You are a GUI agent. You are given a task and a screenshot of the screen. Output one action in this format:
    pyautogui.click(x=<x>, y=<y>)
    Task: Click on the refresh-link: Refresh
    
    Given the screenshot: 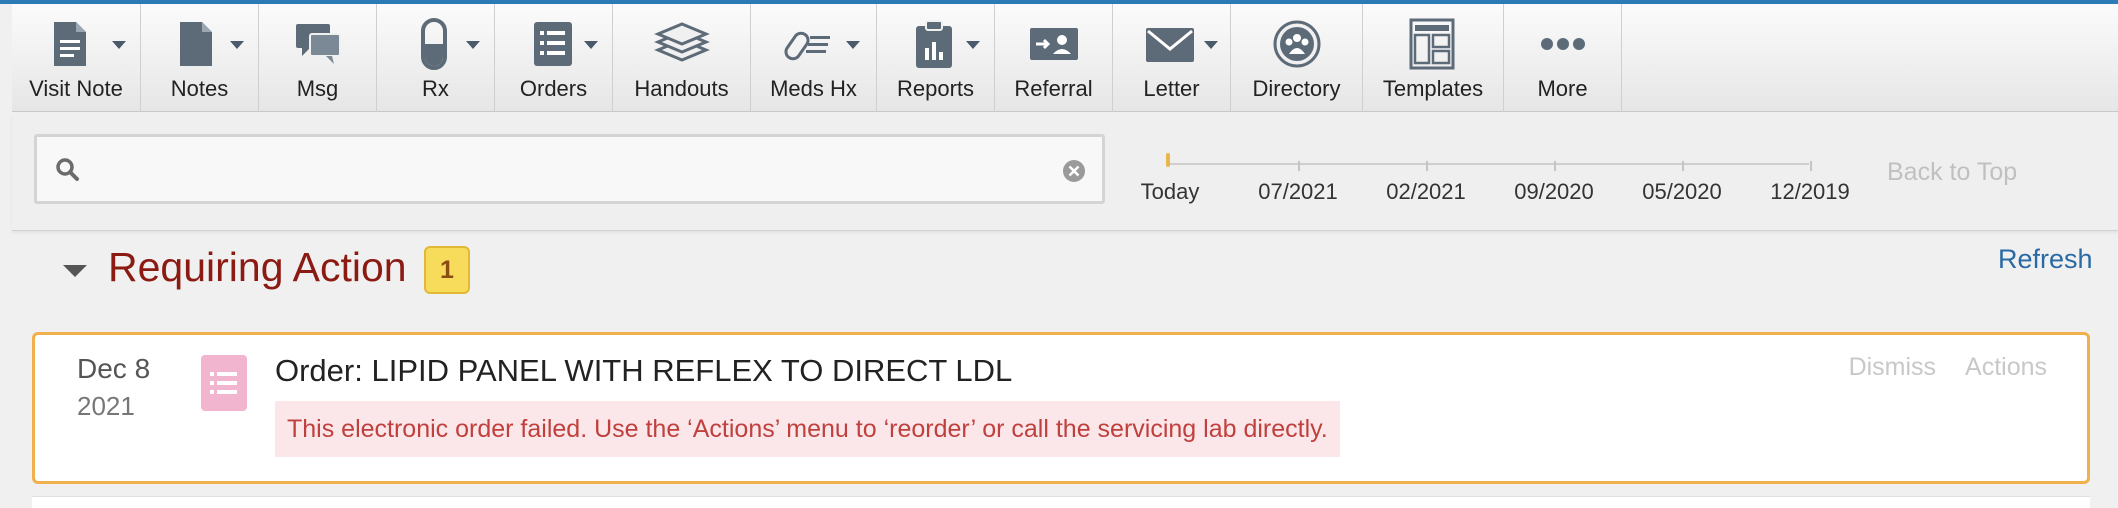 What is the action you would take?
    pyautogui.click(x=2045, y=259)
    